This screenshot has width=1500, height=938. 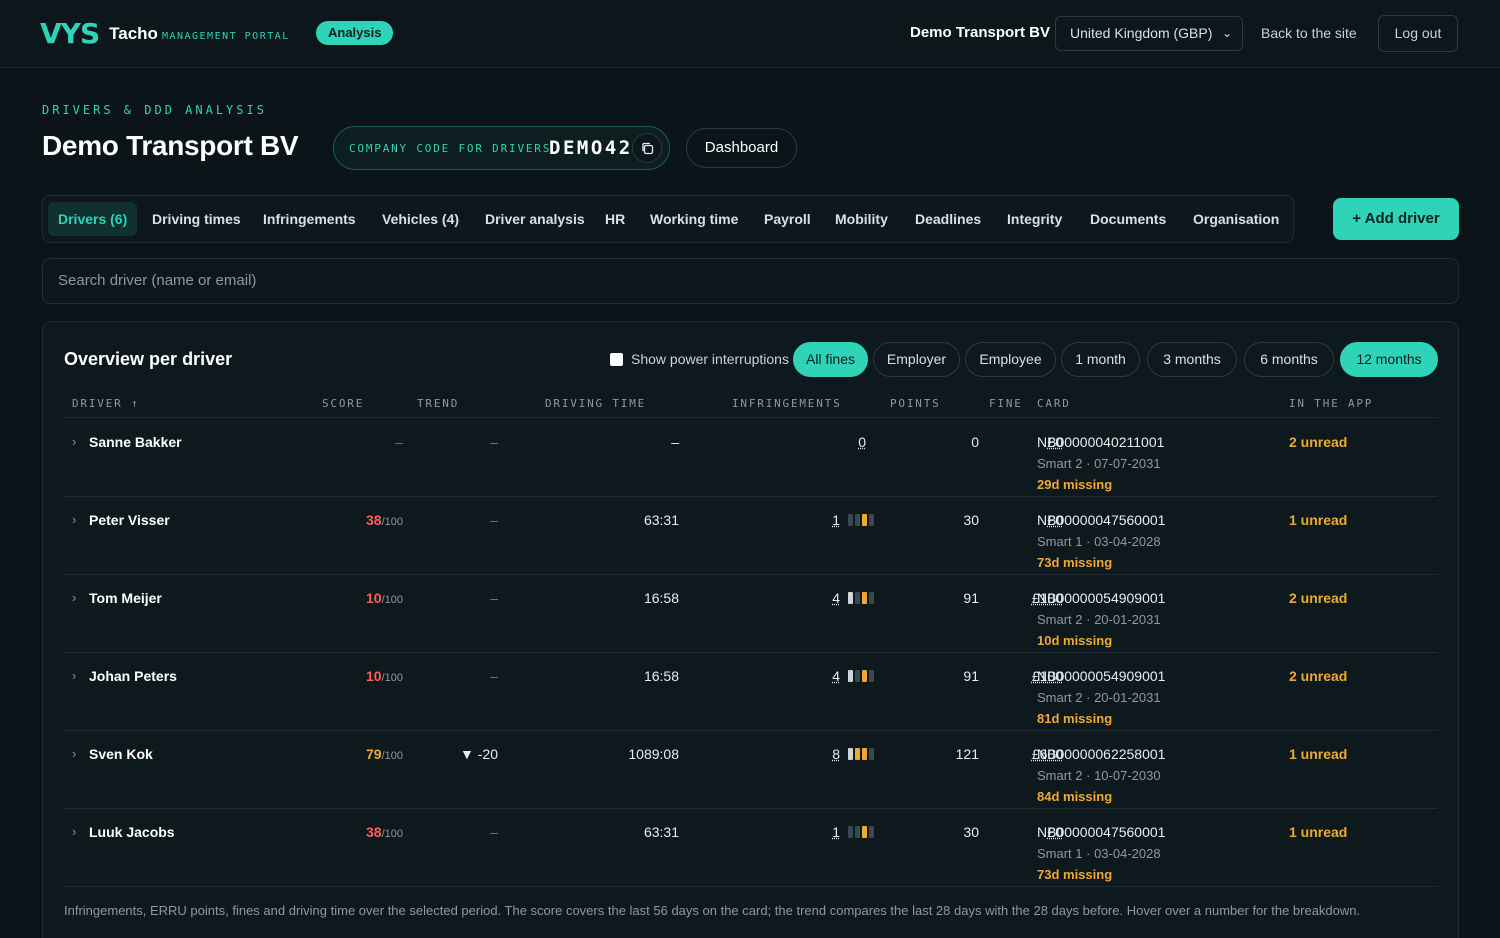 What do you see at coordinates (647, 148) in the screenshot?
I see `copy-code-button` at bounding box center [647, 148].